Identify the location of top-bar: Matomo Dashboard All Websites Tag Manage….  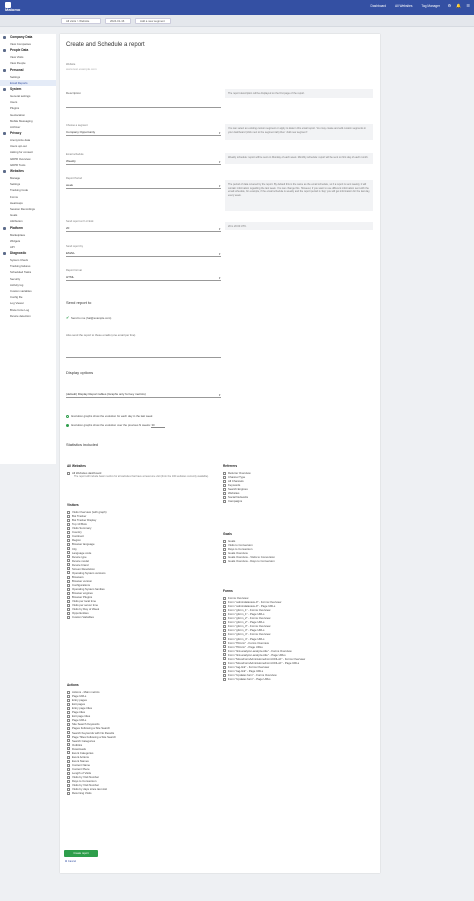
(237, 7).